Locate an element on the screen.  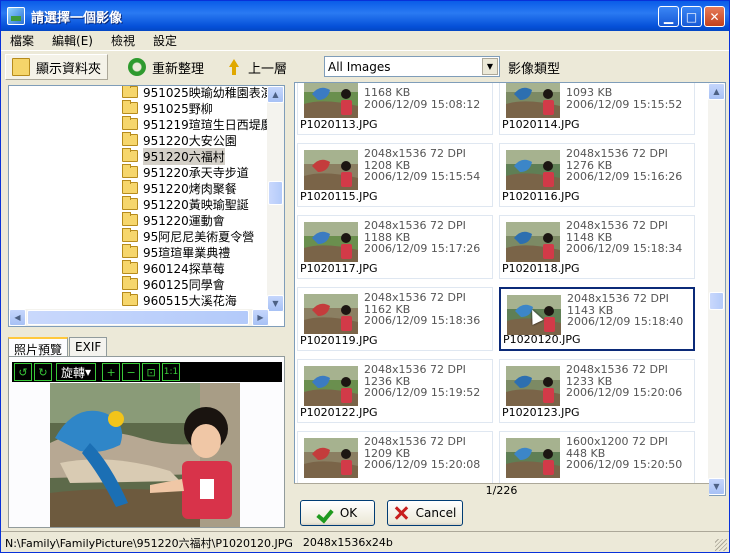
folder-item: 951220黃映瑜聖誕 is located at coordinates (139, 204).